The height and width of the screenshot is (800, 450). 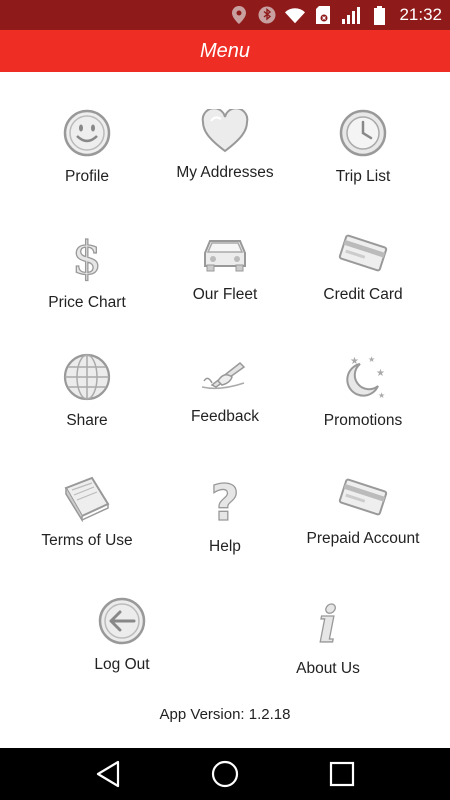 I want to click on menu-label: Promotions, so click(x=363, y=420).